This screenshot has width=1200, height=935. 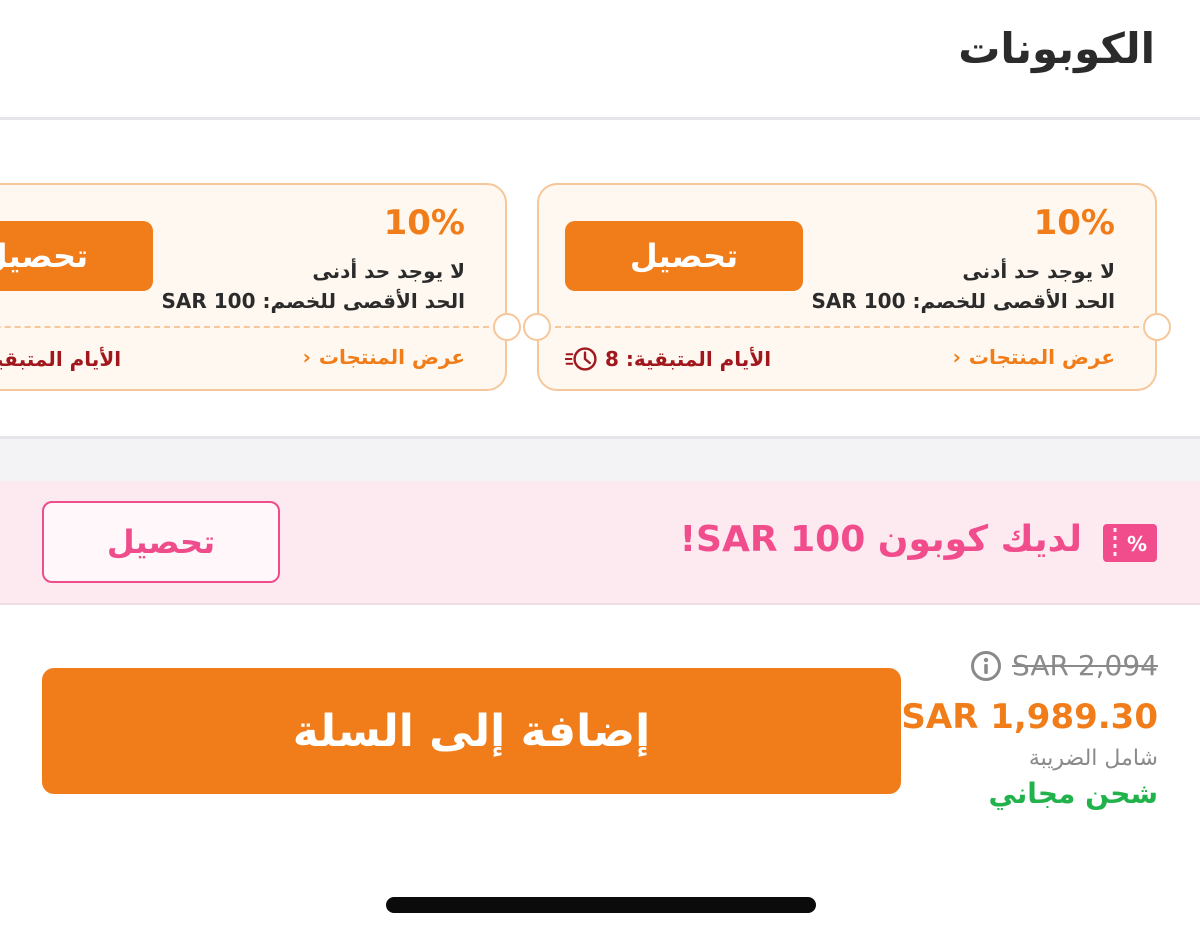 I want to click on discounted-price: SAR 1,989.30, so click(x=1029, y=717).